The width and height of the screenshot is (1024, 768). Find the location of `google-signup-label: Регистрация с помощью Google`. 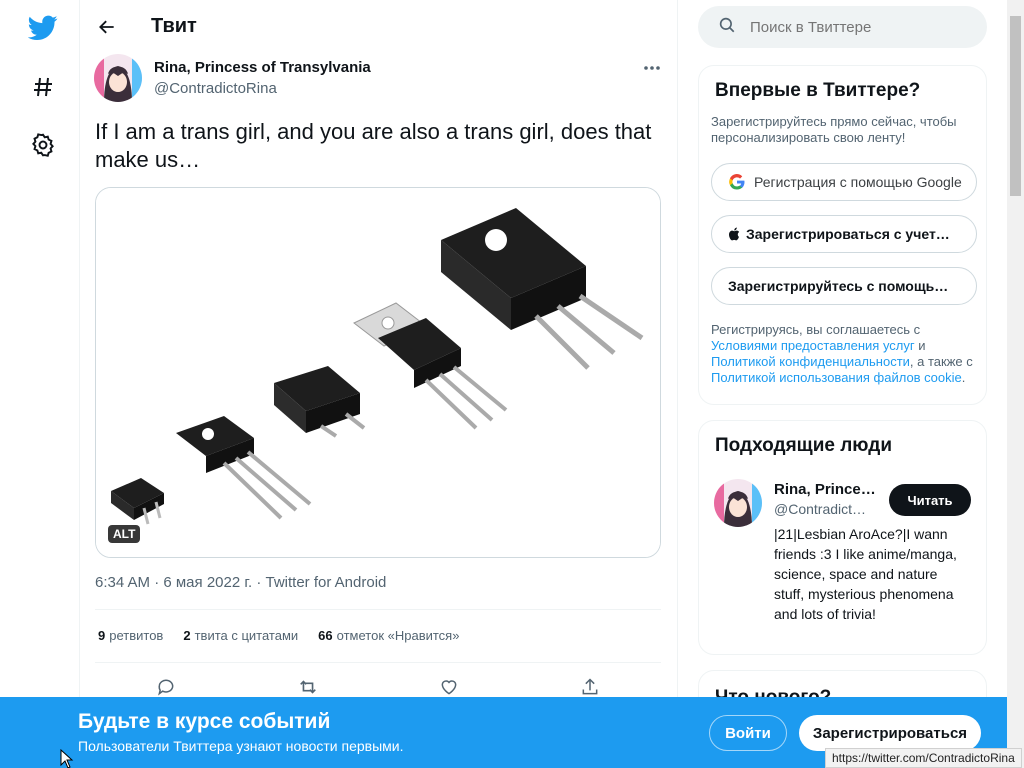

google-signup-label: Регистрация с помощью Google is located at coordinates (858, 182).